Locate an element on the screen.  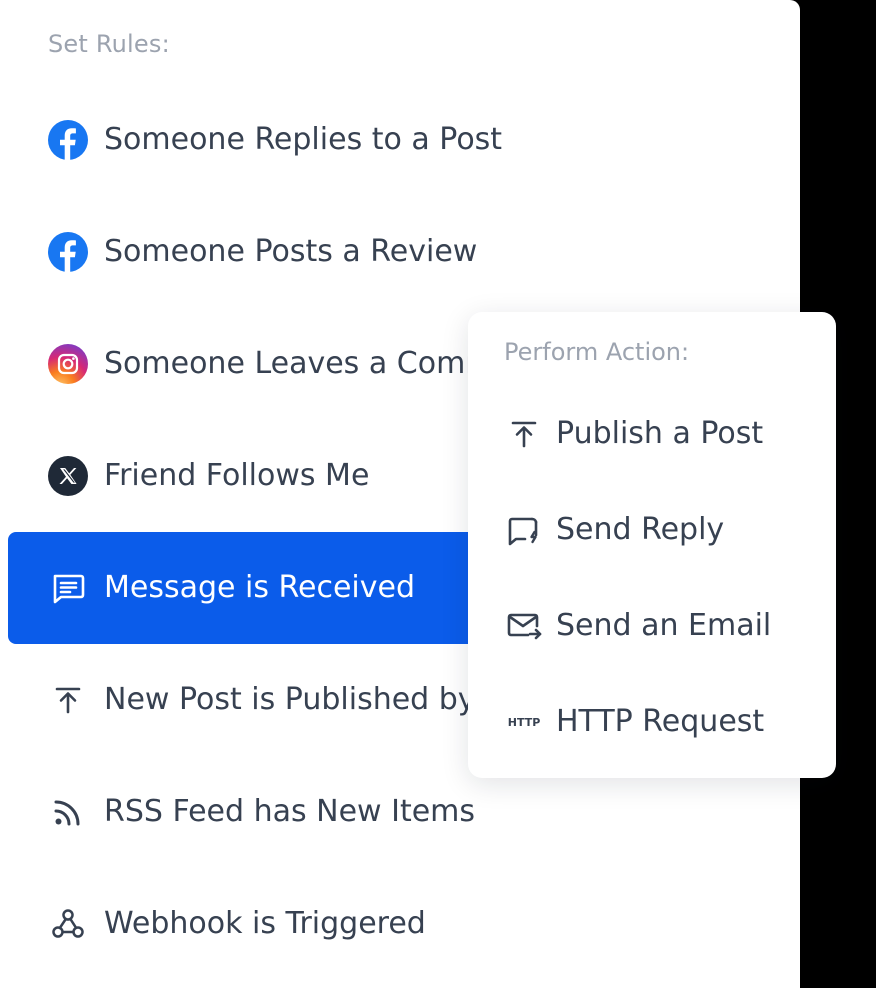
rules-title: Set Rules: is located at coordinates (109, 44).